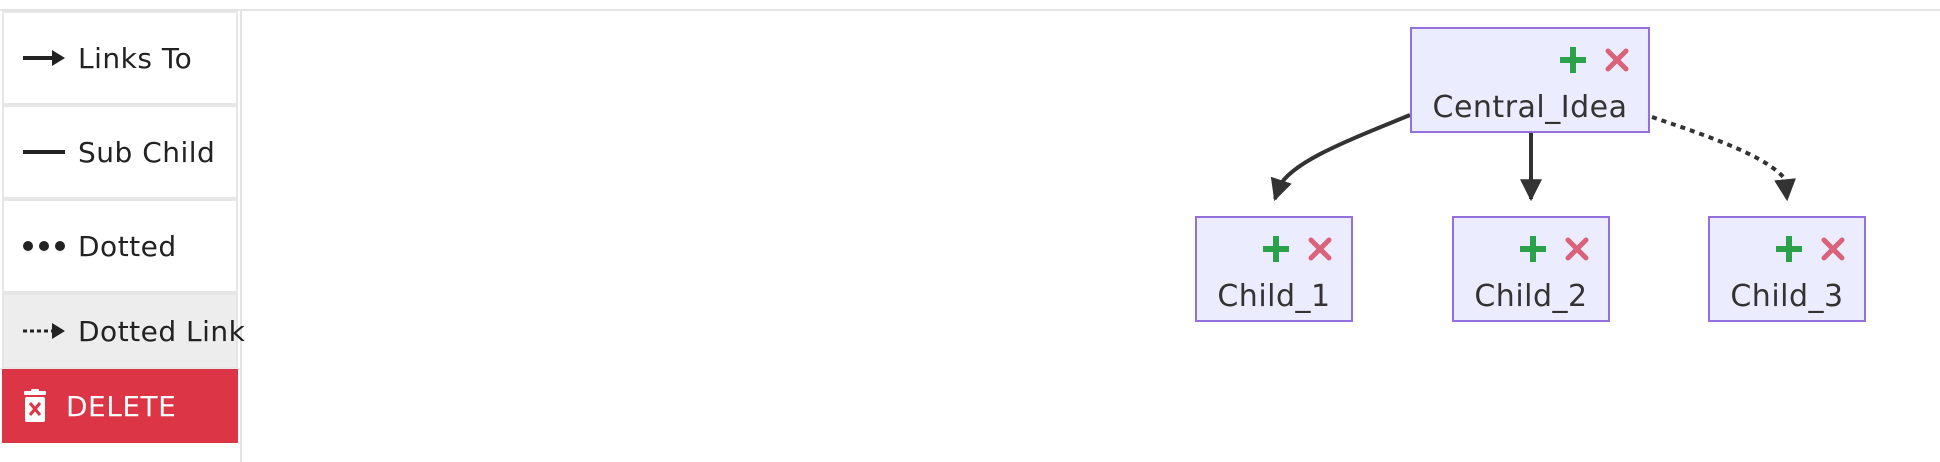 The height and width of the screenshot is (462, 1940). Describe the element at coordinates (44, 58) in the screenshot. I see `arrow-right-icon` at that location.